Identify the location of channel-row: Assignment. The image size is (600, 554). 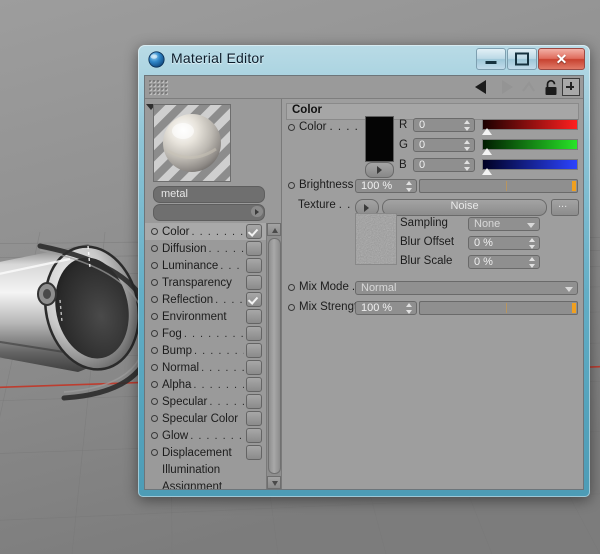
(206, 484).